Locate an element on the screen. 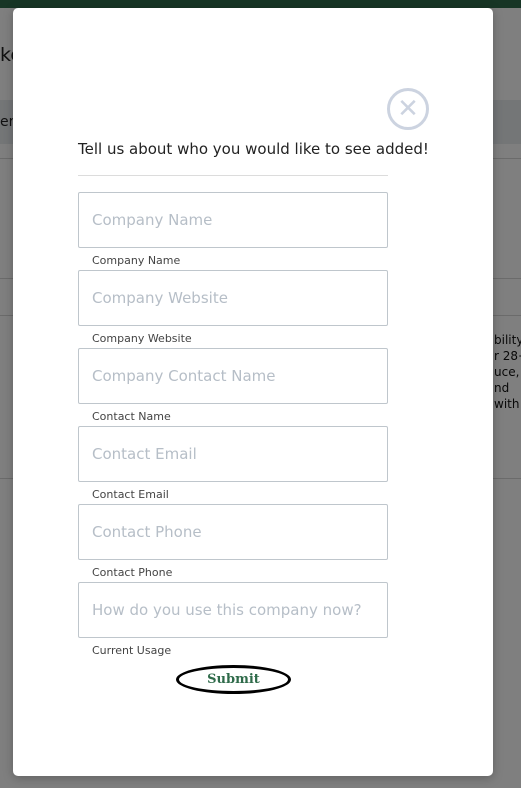 This screenshot has height=788, width=521. contact-name-group: Contact Name is located at coordinates (233, 385).